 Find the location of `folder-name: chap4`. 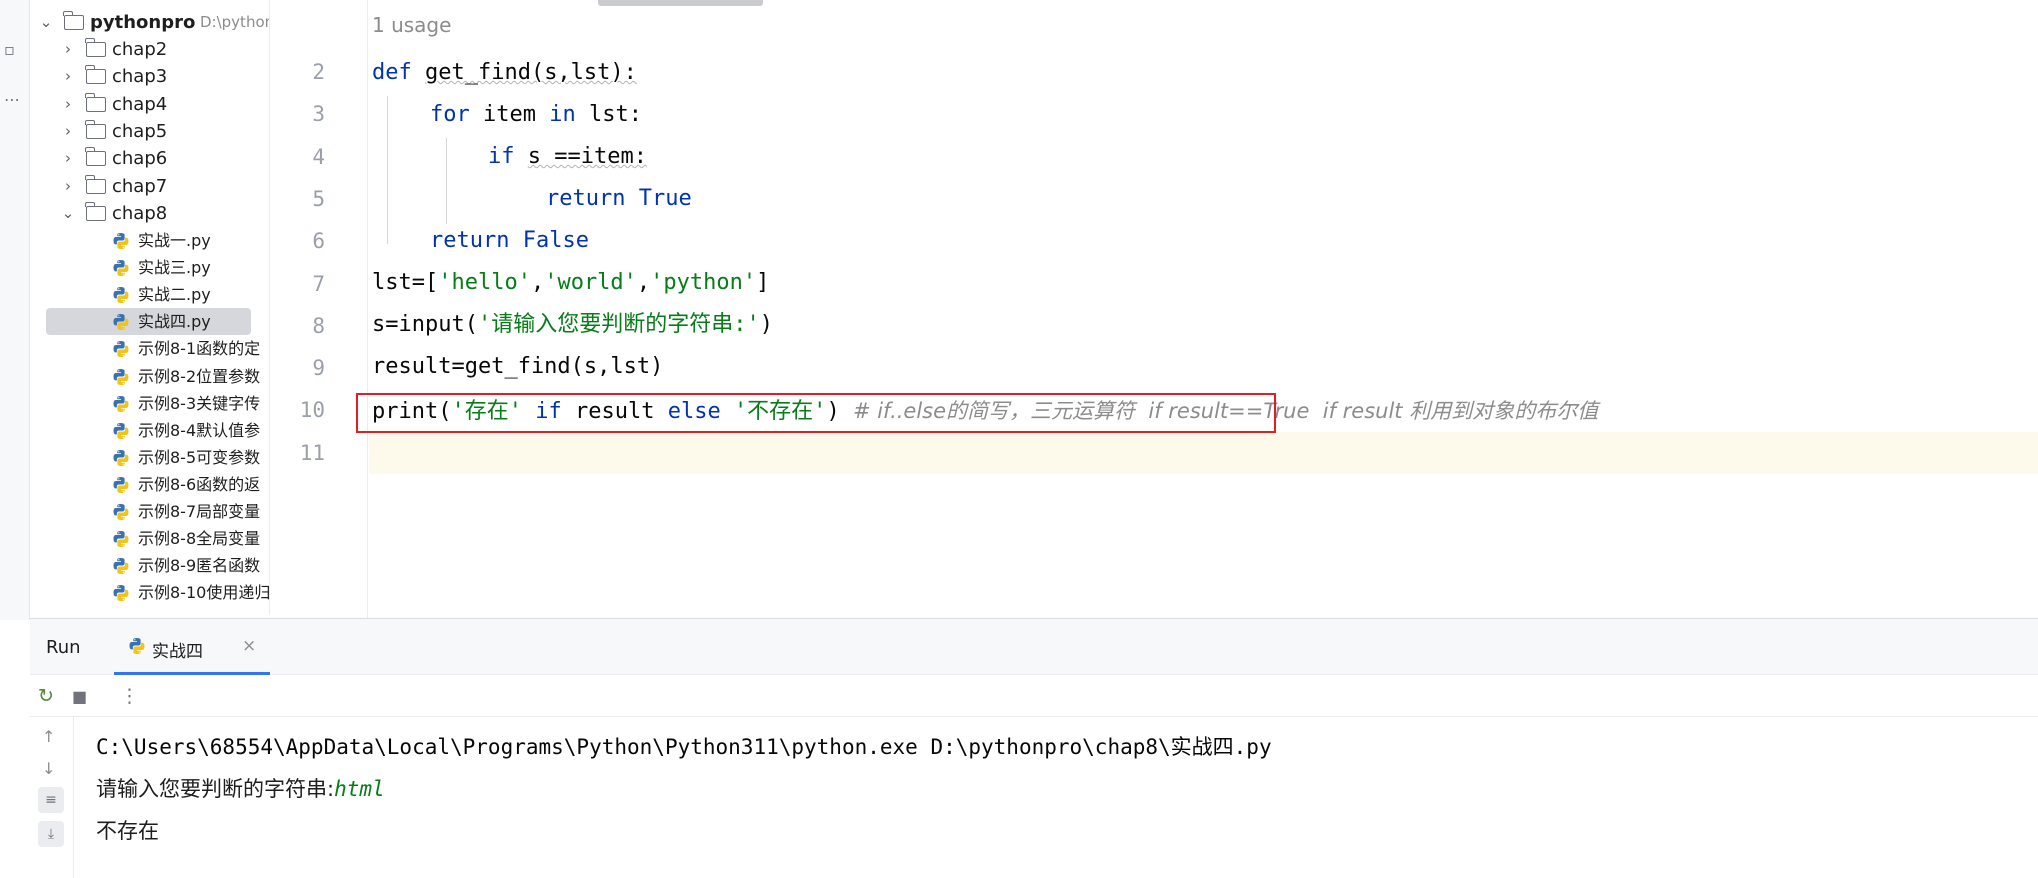

folder-name: chap4 is located at coordinates (140, 104).